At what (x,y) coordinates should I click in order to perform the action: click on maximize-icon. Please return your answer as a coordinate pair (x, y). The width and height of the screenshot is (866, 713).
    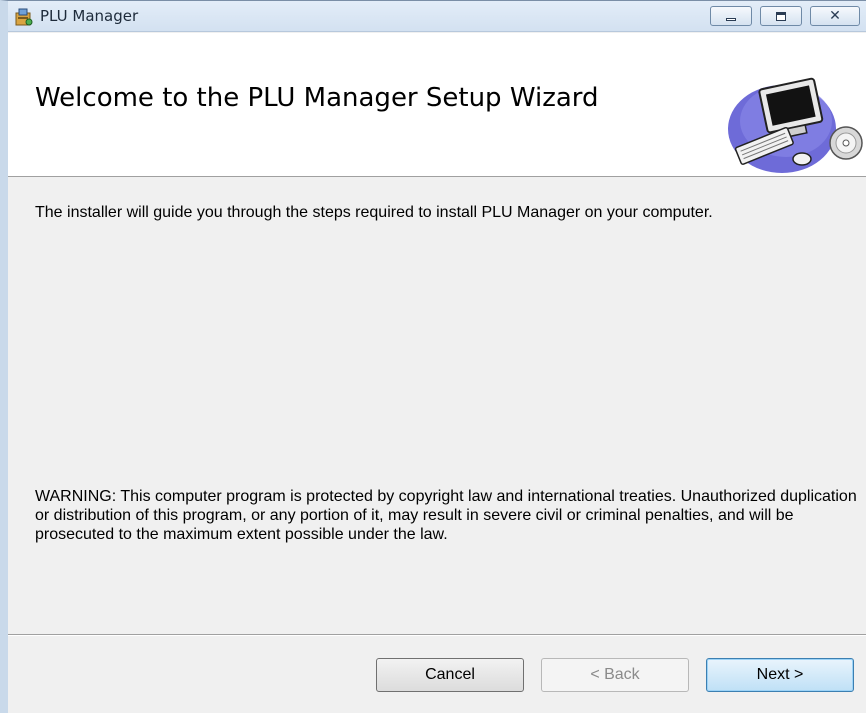
    Looking at the image, I should click on (781, 16).